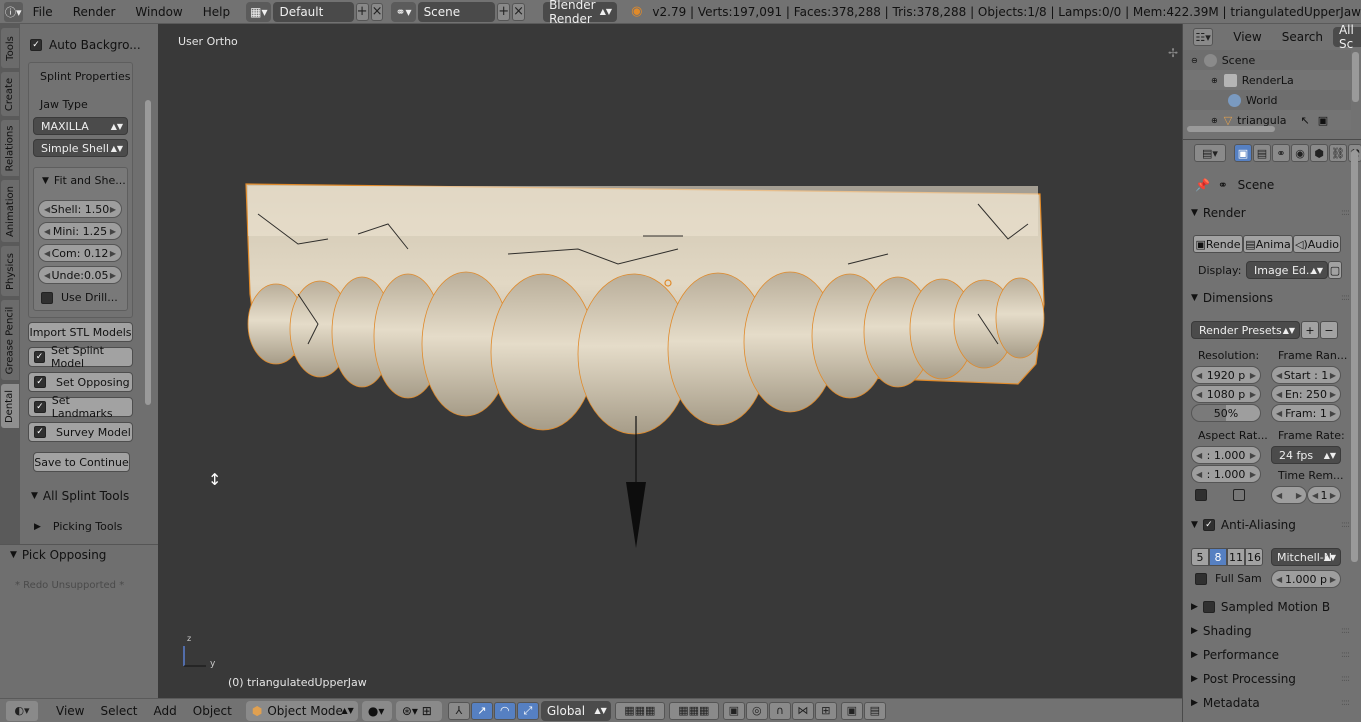 Image resolution: width=1361 pixels, height=722 pixels. I want to click on frame-step-field: ◀ Fram: 1 ▶, so click(1306, 413).